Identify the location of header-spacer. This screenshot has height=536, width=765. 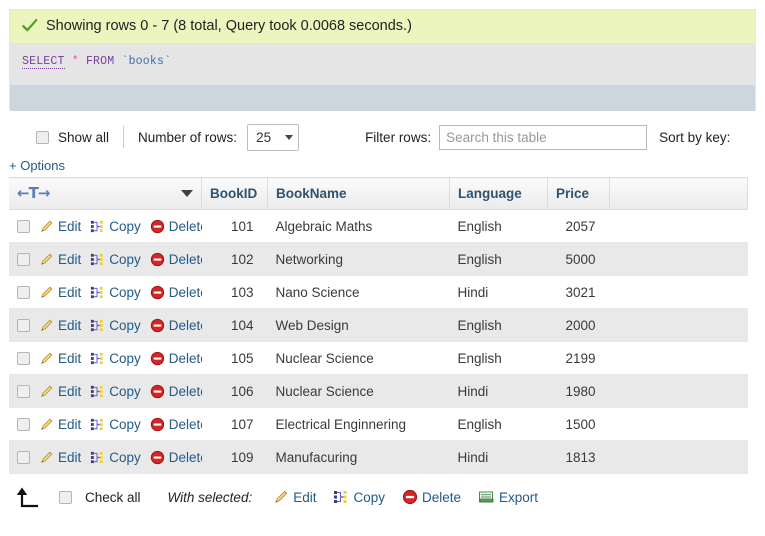
(678, 193).